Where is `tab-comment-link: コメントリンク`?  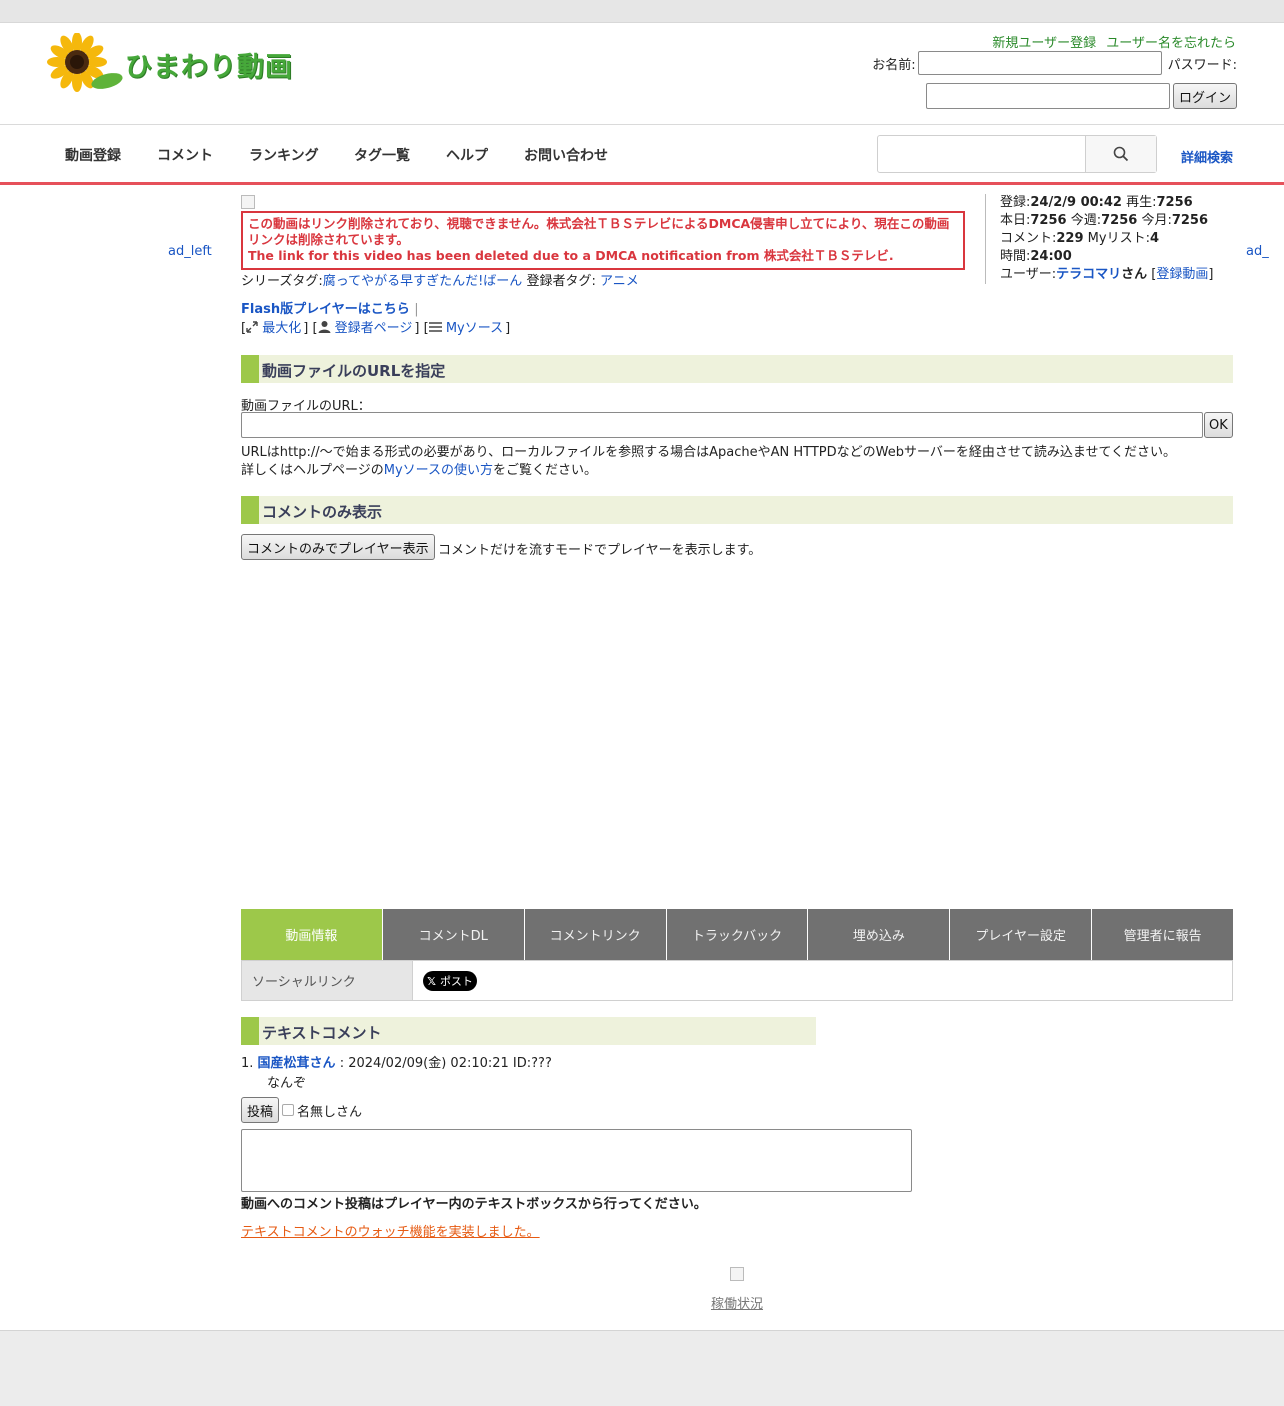 tab-comment-link: コメントリンク is located at coordinates (595, 934).